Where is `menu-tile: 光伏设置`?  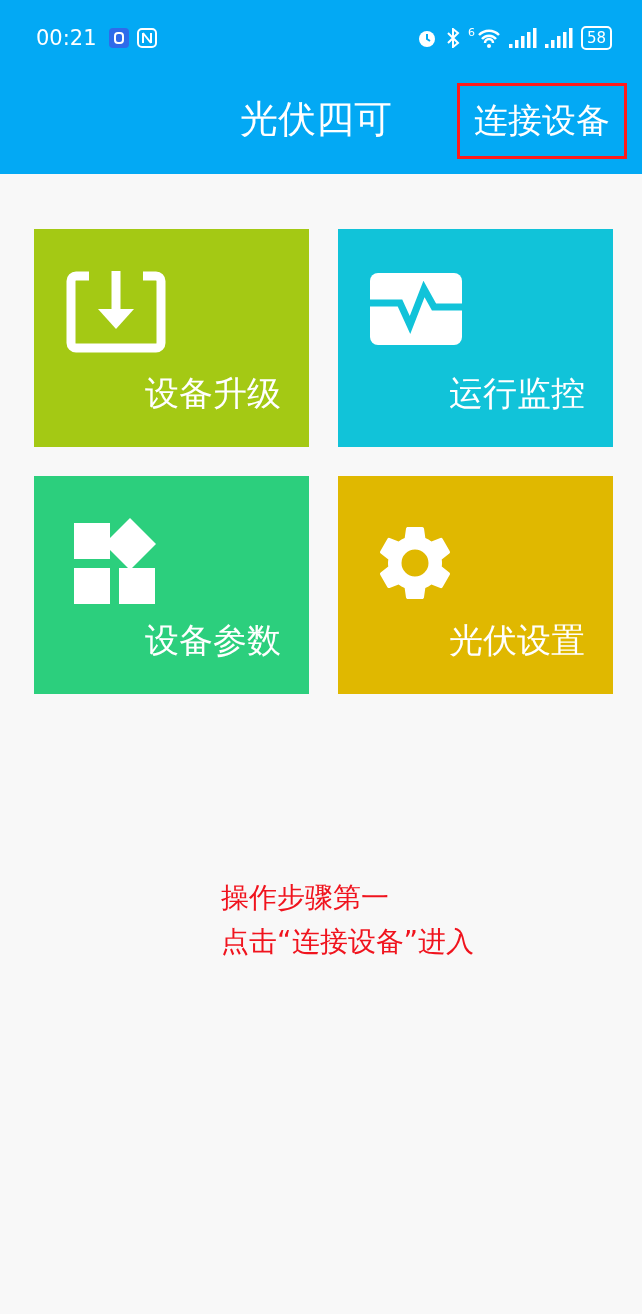 menu-tile: 光伏设置 is located at coordinates (475, 585).